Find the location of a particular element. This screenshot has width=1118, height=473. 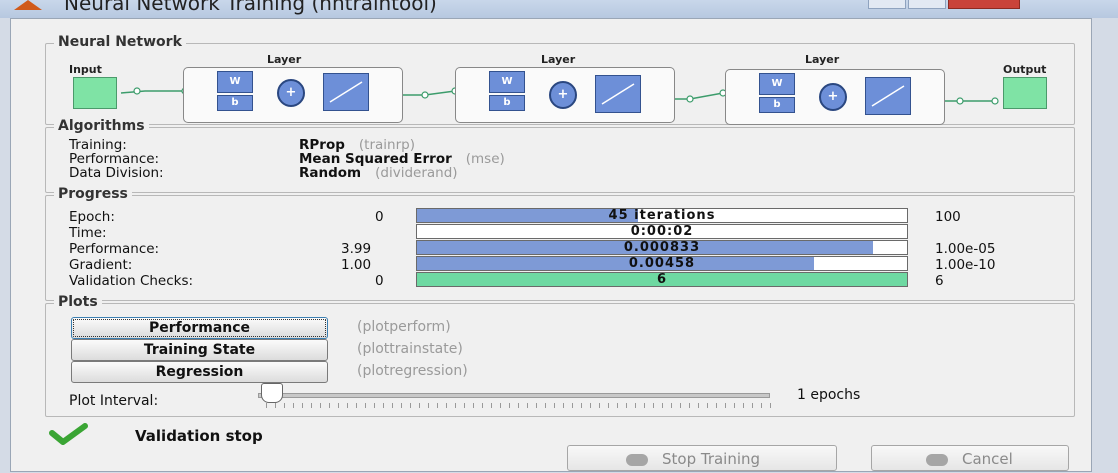

plot-interval-slider-track is located at coordinates (514, 395).